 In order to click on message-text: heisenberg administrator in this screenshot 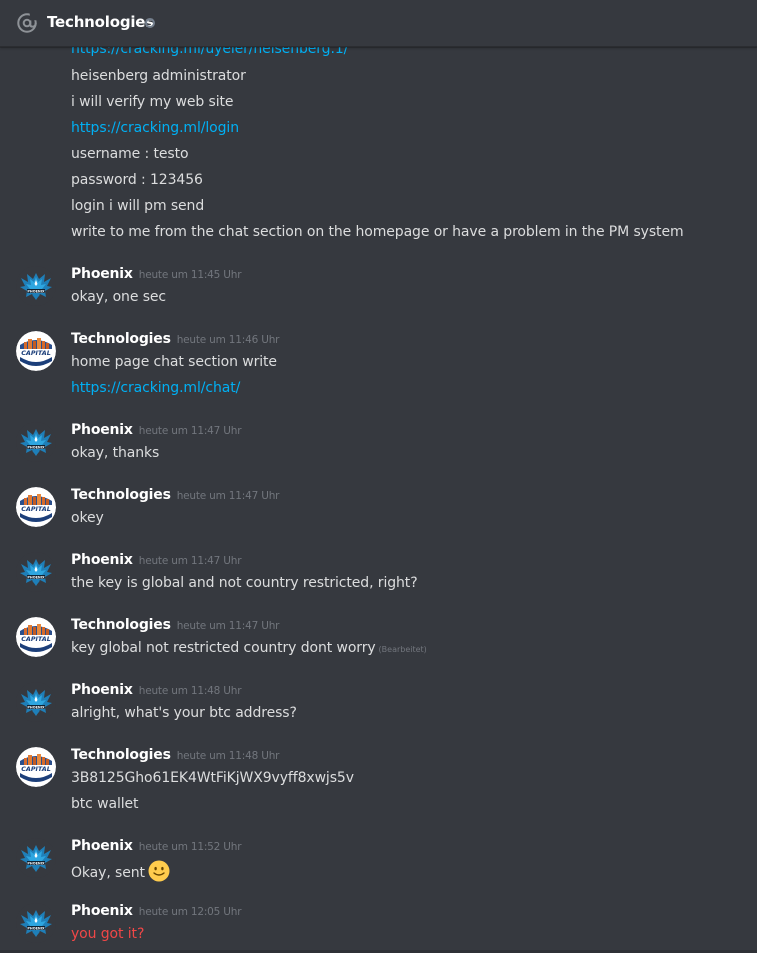, I will do `click(158, 76)`.